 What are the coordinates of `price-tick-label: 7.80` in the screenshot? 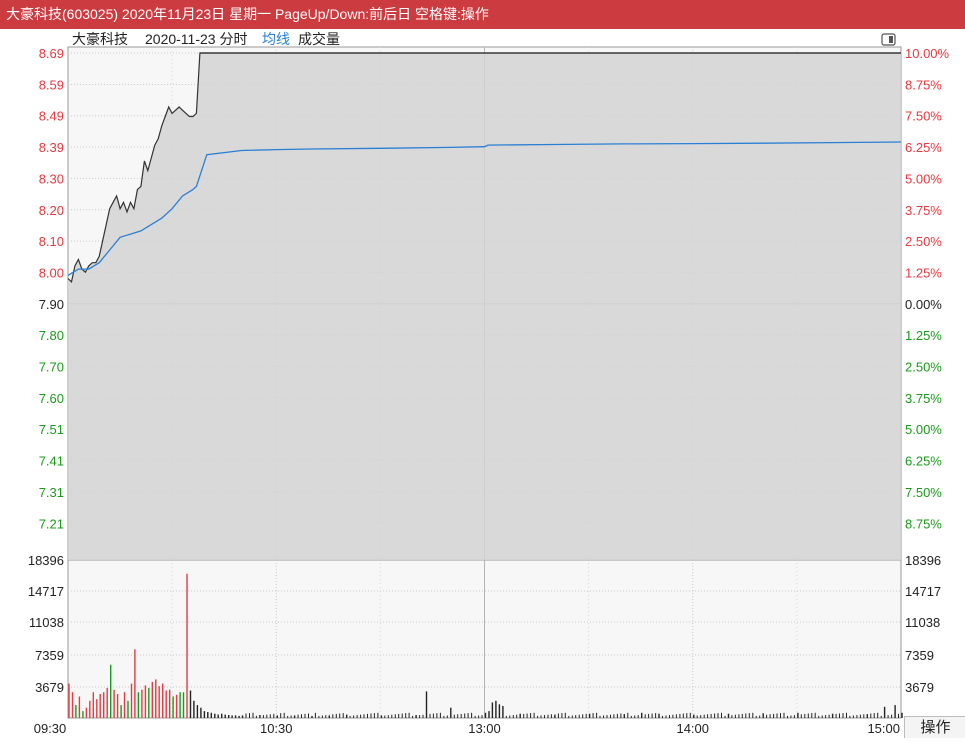 It's located at (51, 335).